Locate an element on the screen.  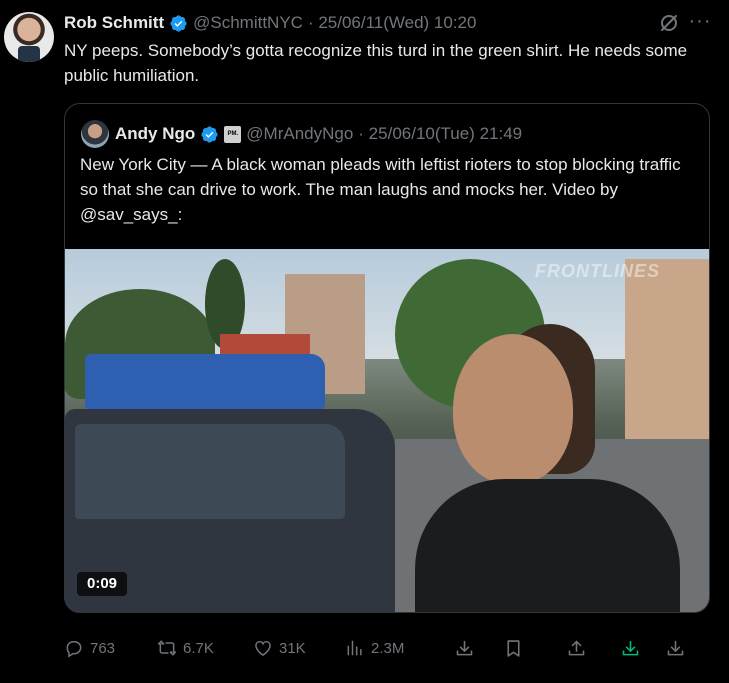
download-button is located at coordinates (464, 648).